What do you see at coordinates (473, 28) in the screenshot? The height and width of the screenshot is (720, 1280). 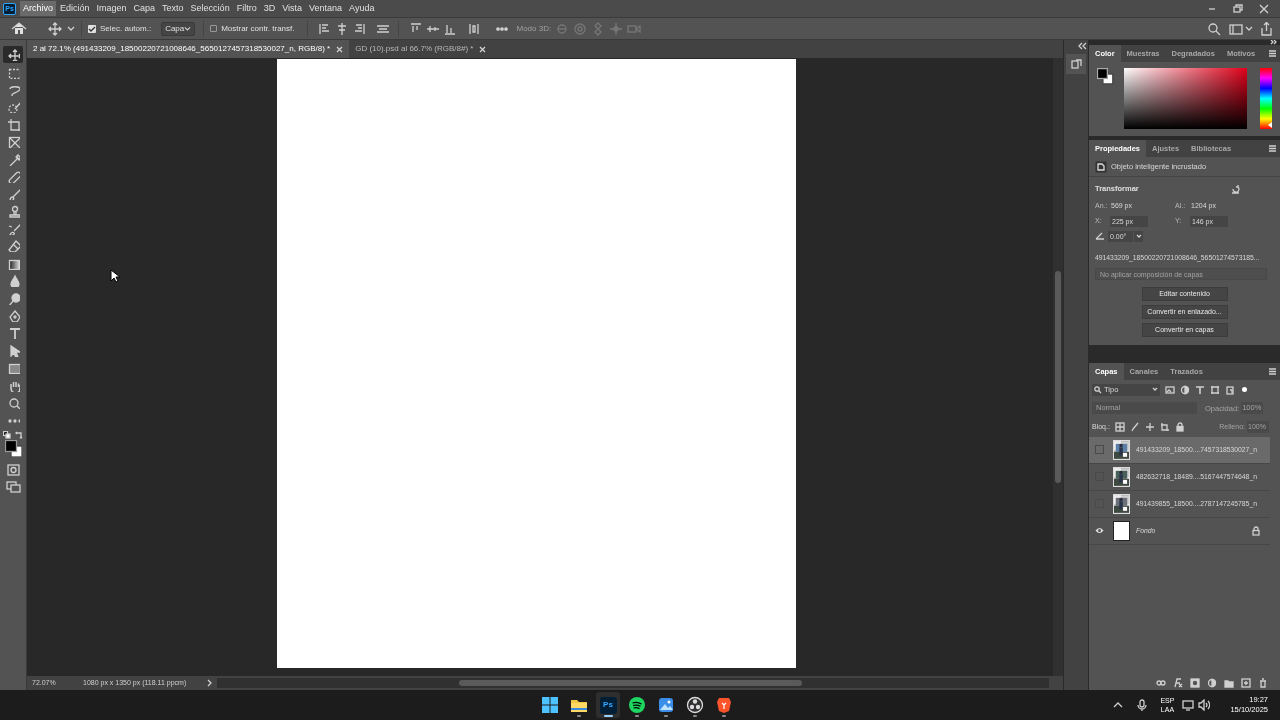 I see `distribute-icon` at bounding box center [473, 28].